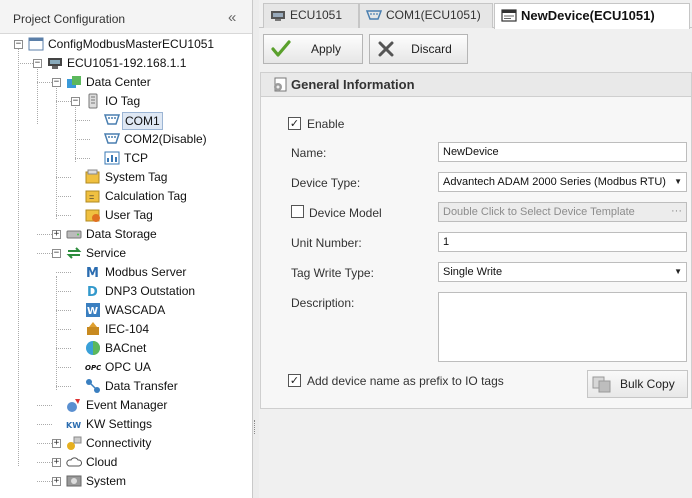 This screenshot has height=498, width=692. I want to click on svg-text: W, so click(92, 311).